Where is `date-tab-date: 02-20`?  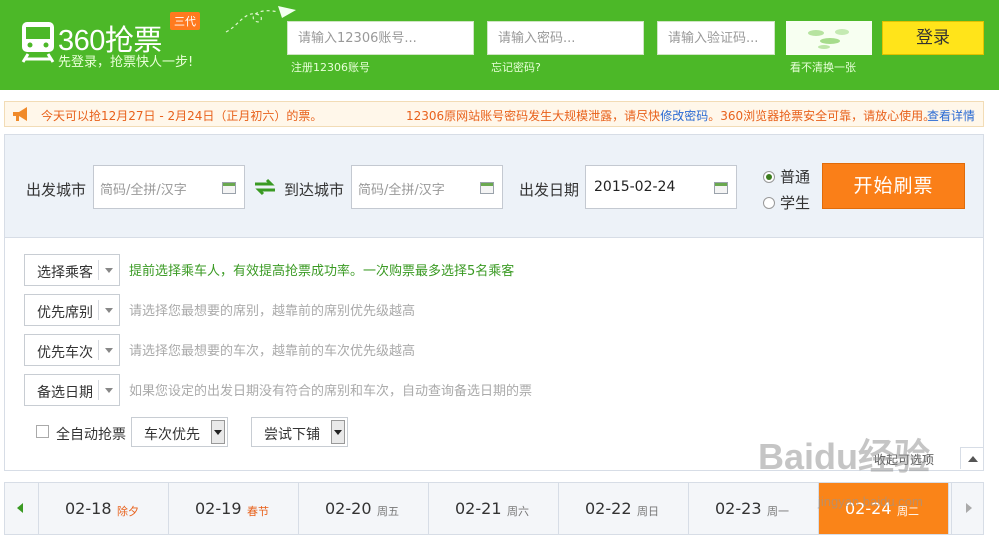
date-tab-date: 02-20 is located at coordinates (348, 508).